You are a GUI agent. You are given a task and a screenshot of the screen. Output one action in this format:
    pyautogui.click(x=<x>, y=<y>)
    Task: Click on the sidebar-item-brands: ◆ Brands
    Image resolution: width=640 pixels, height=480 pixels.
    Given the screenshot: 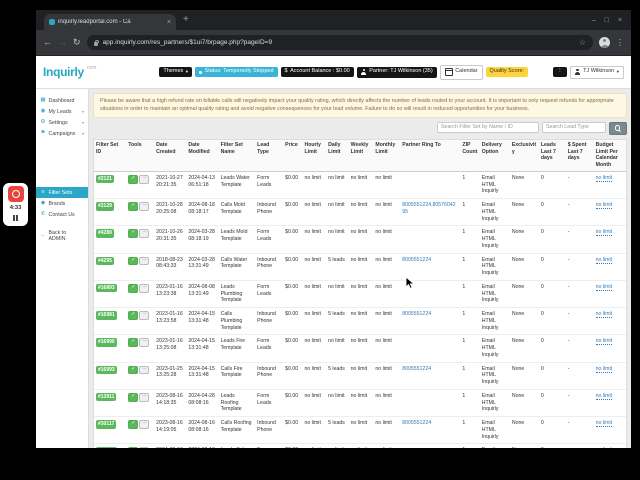 What is the action you would take?
    pyautogui.click(x=62, y=203)
    